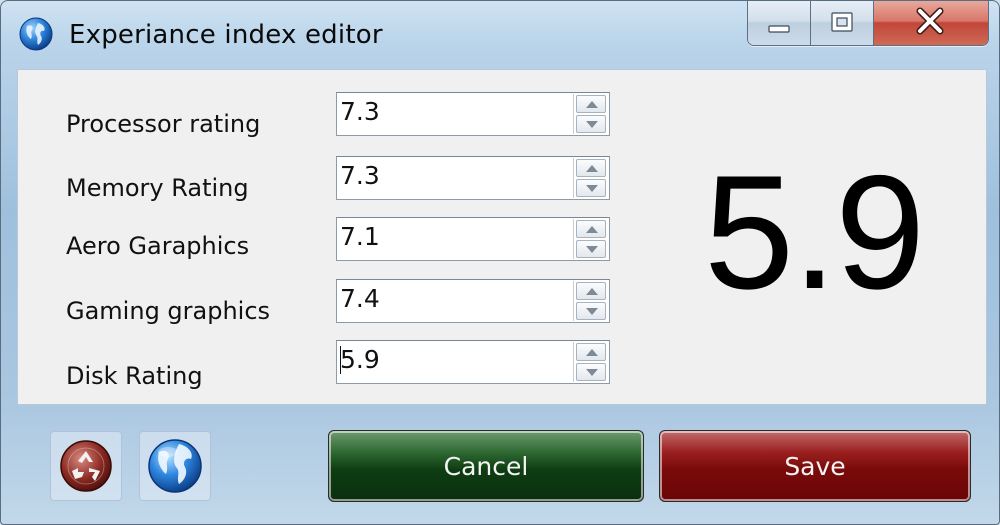 The height and width of the screenshot is (525, 1000). I want to click on cancel-button: Cancel, so click(486, 466).